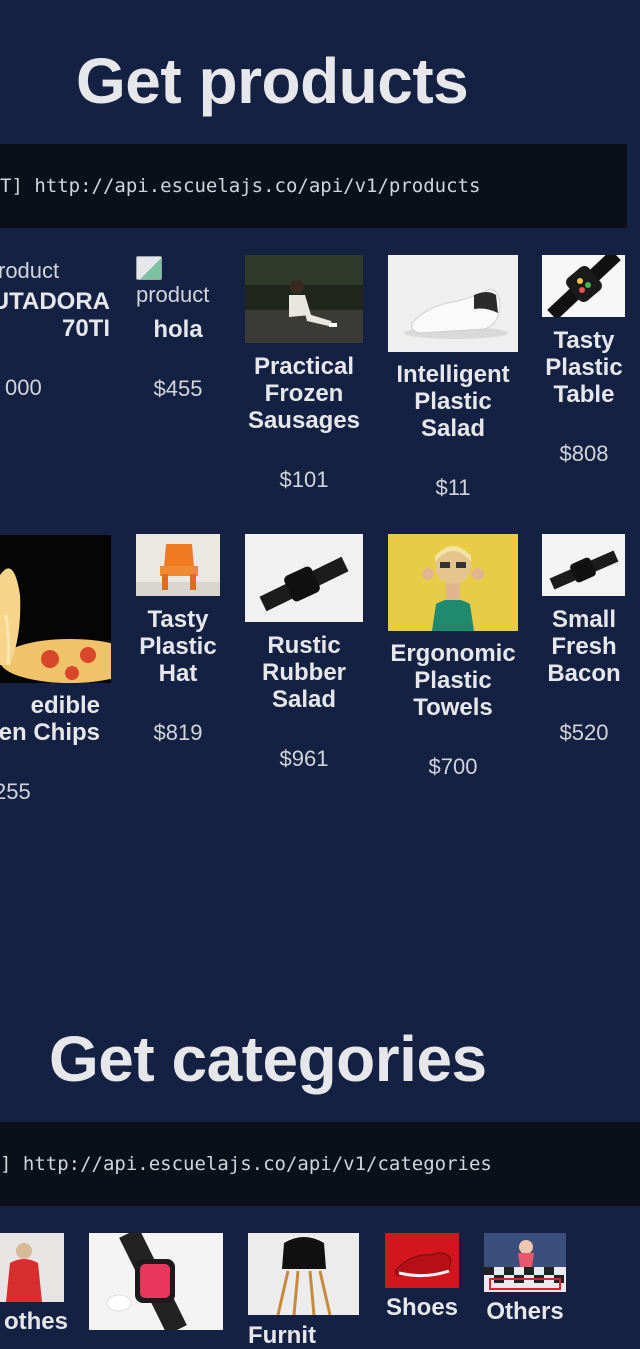 The width and height of the screenshot is (640, 1349). I want to click on product-price: 255, so click(15, 791).